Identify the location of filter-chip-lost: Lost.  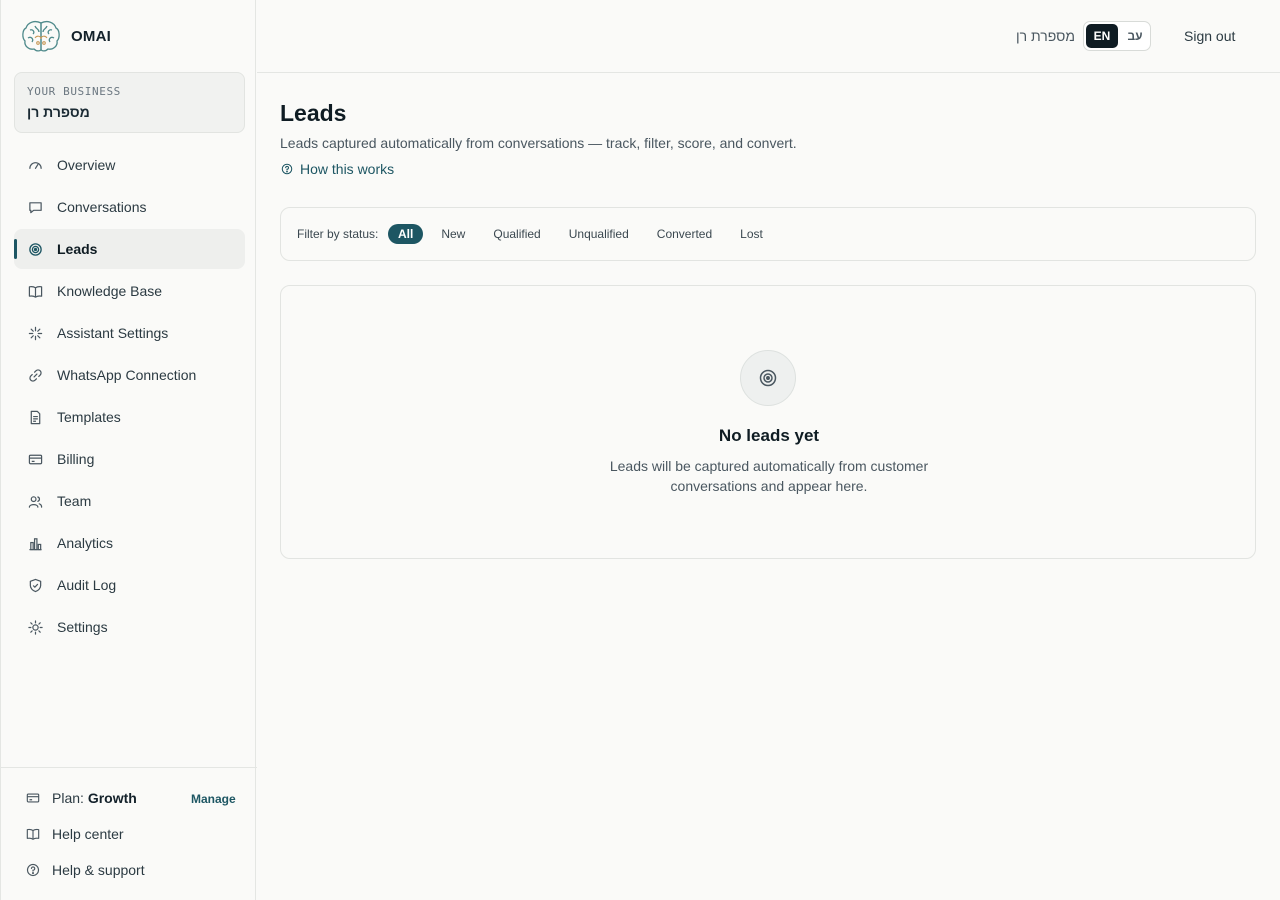
(751, 234).